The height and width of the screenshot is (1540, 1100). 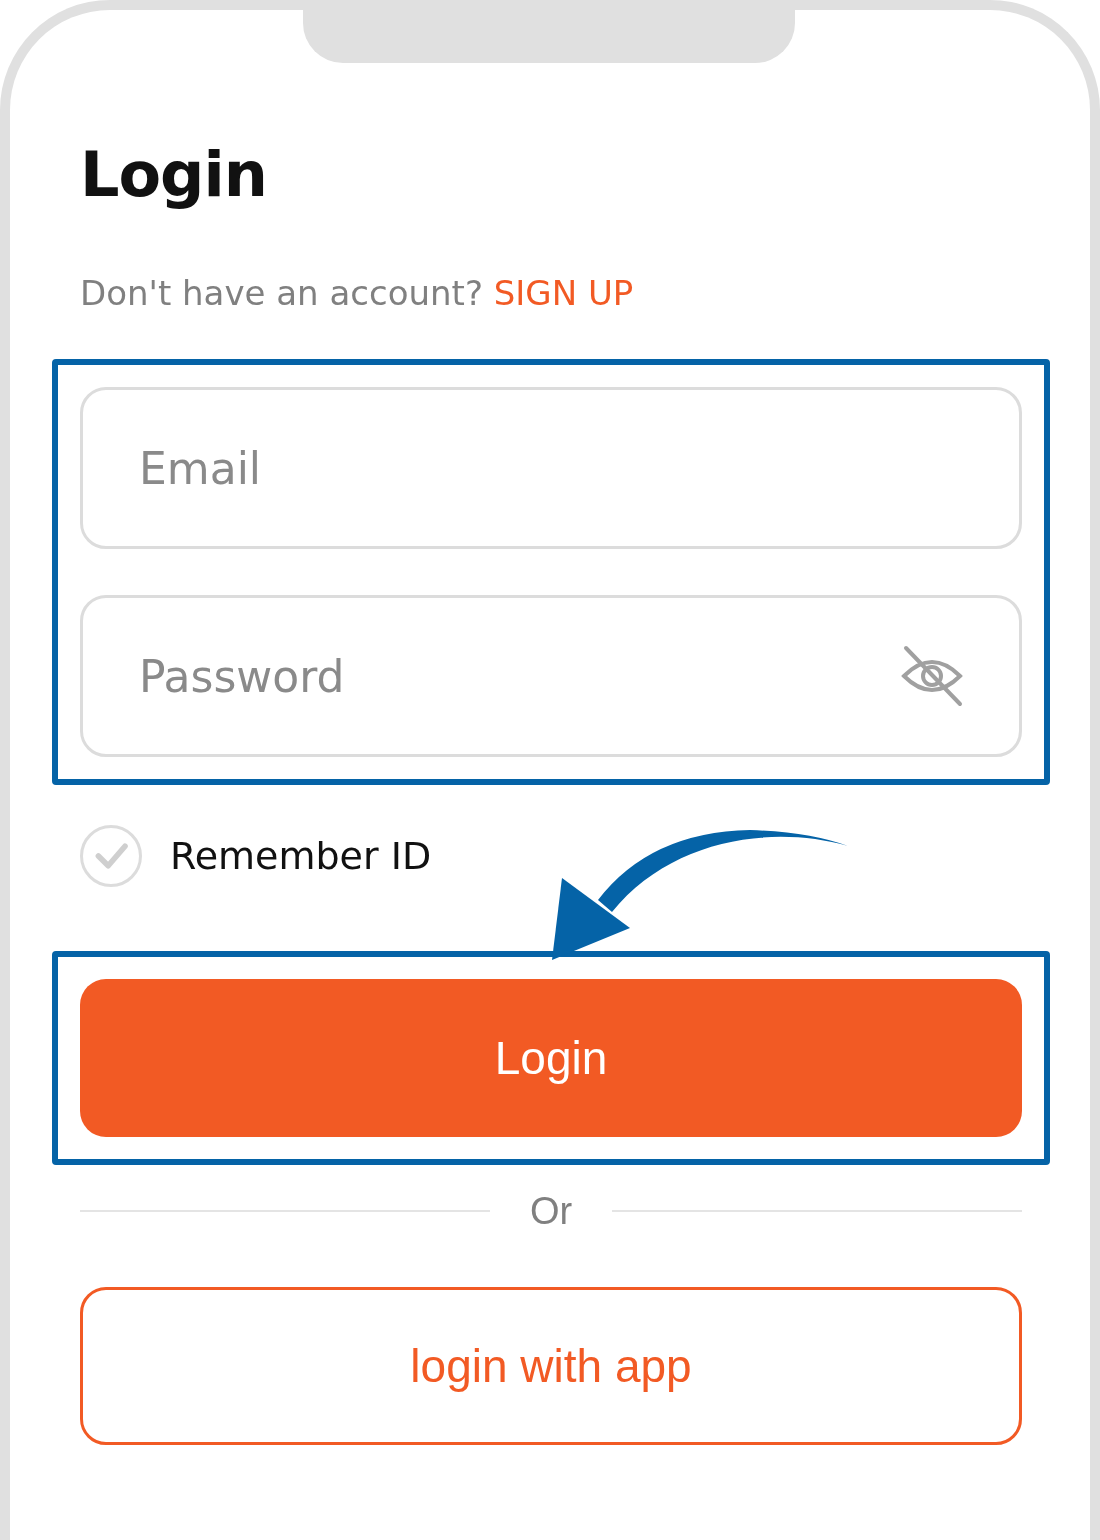 I want to click on divider-label: Or, so click(x=551, y=1211).